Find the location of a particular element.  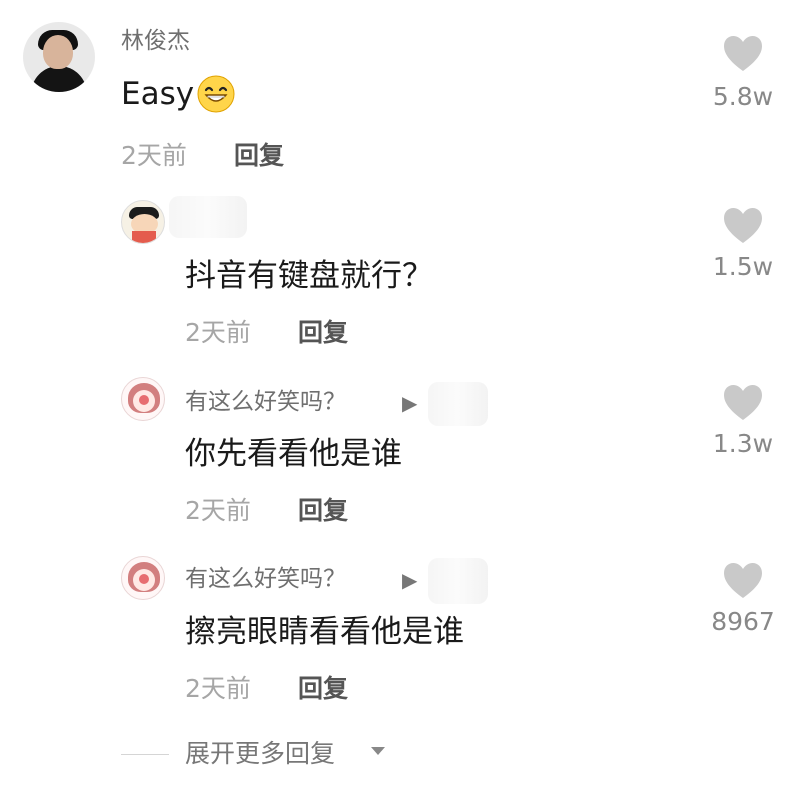

avatar-face is located at coordinates (58, 52).